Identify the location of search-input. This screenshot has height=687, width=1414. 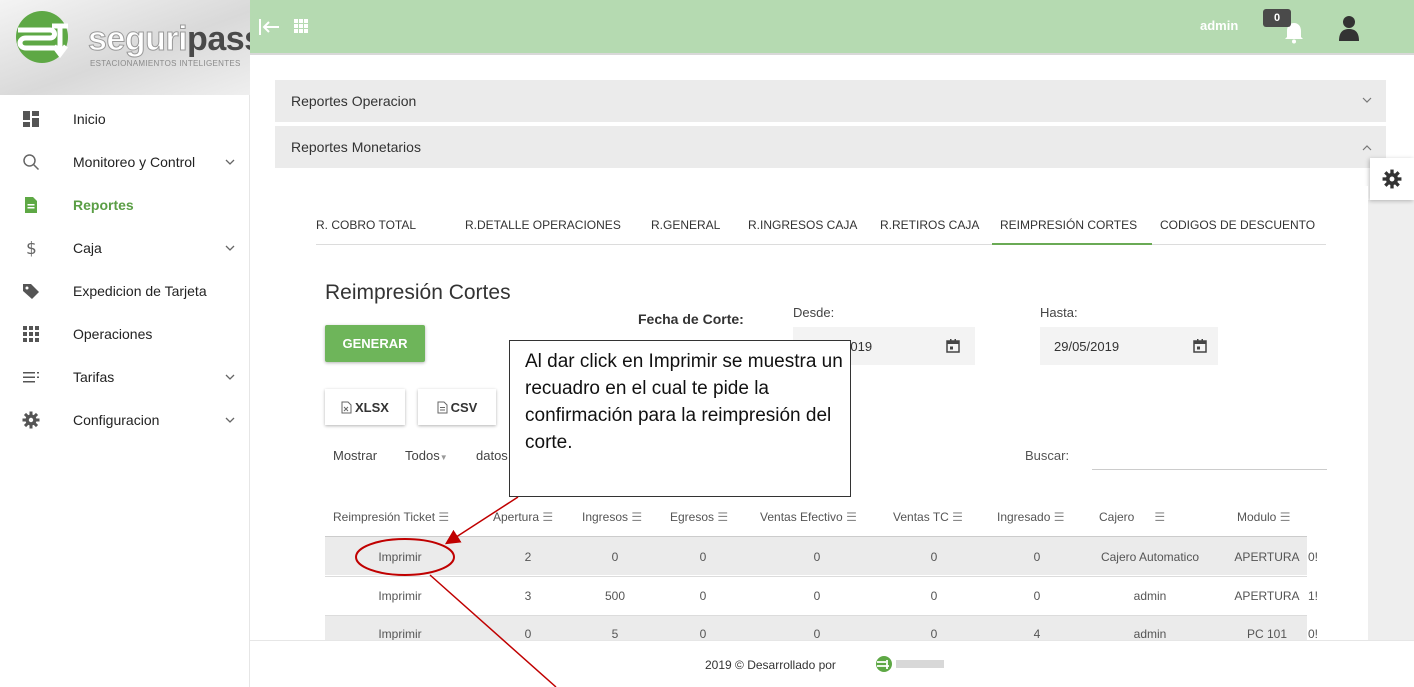
(1209, 455).